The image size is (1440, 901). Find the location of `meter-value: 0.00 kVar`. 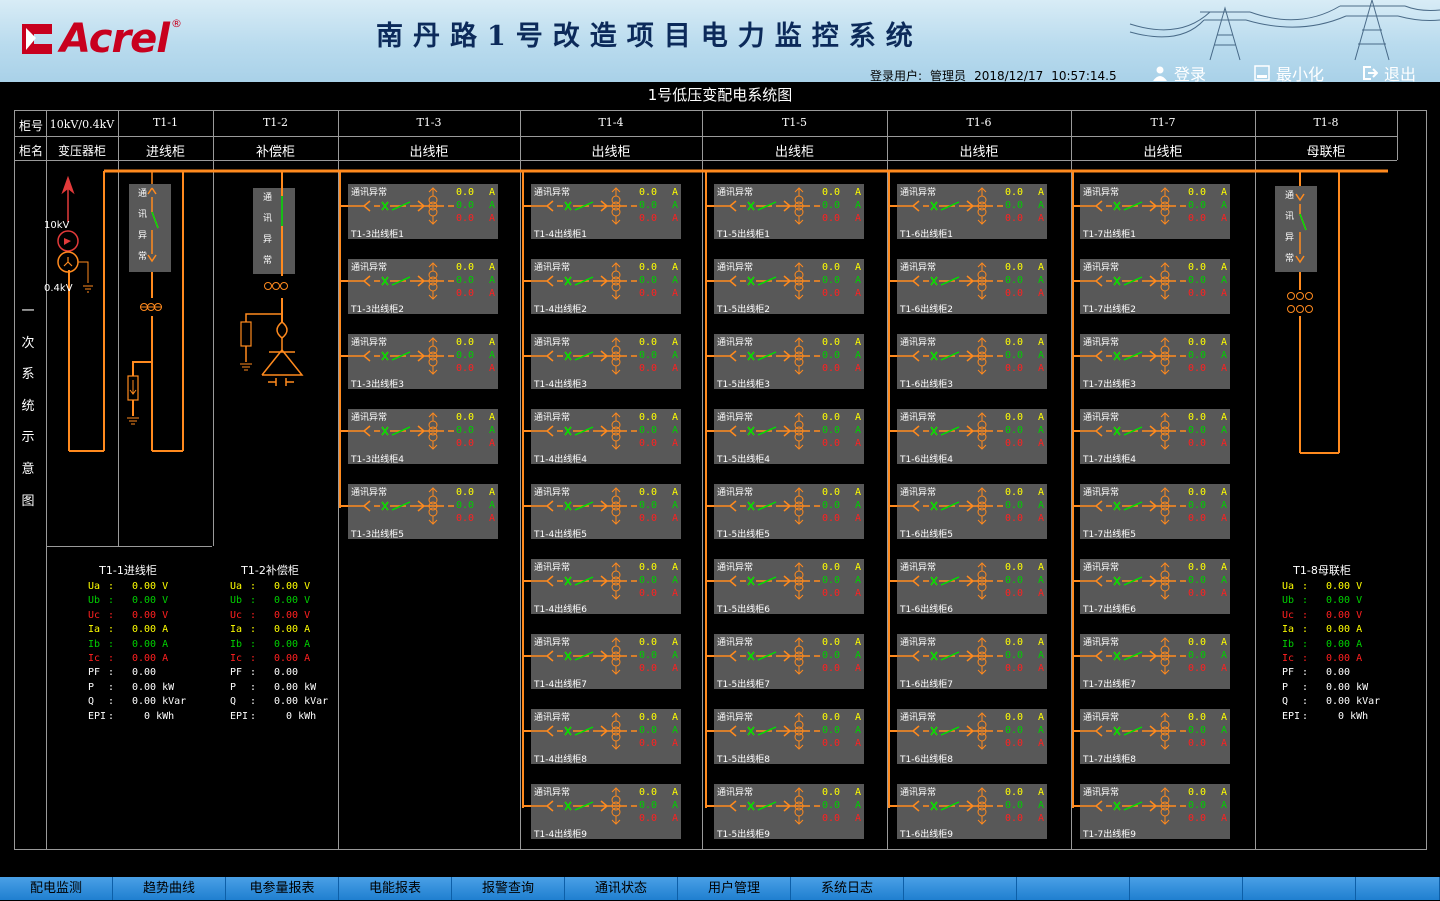

meter-value: 0.00 kVar is located at coordinates (301, 702).